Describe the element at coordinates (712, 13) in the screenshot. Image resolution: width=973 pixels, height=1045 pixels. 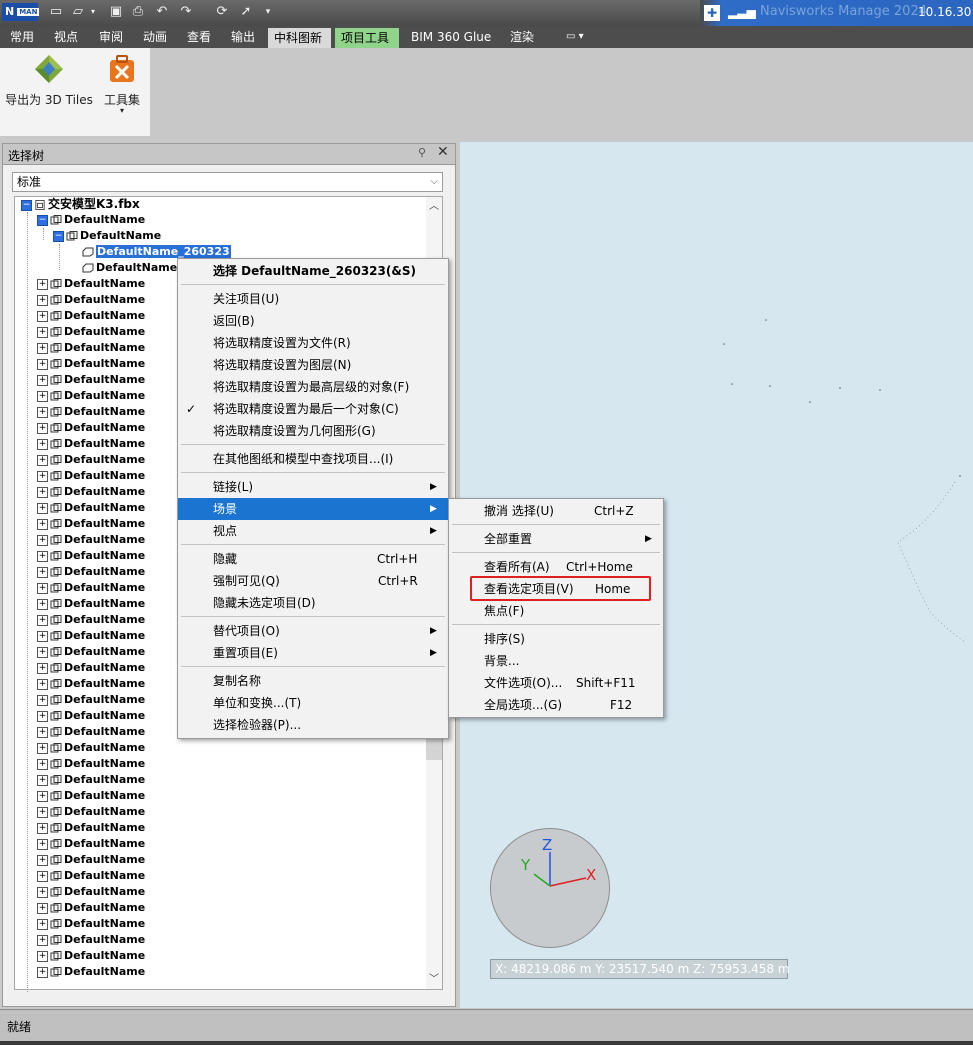
I see `infocenter-icon: ✚` at that location.